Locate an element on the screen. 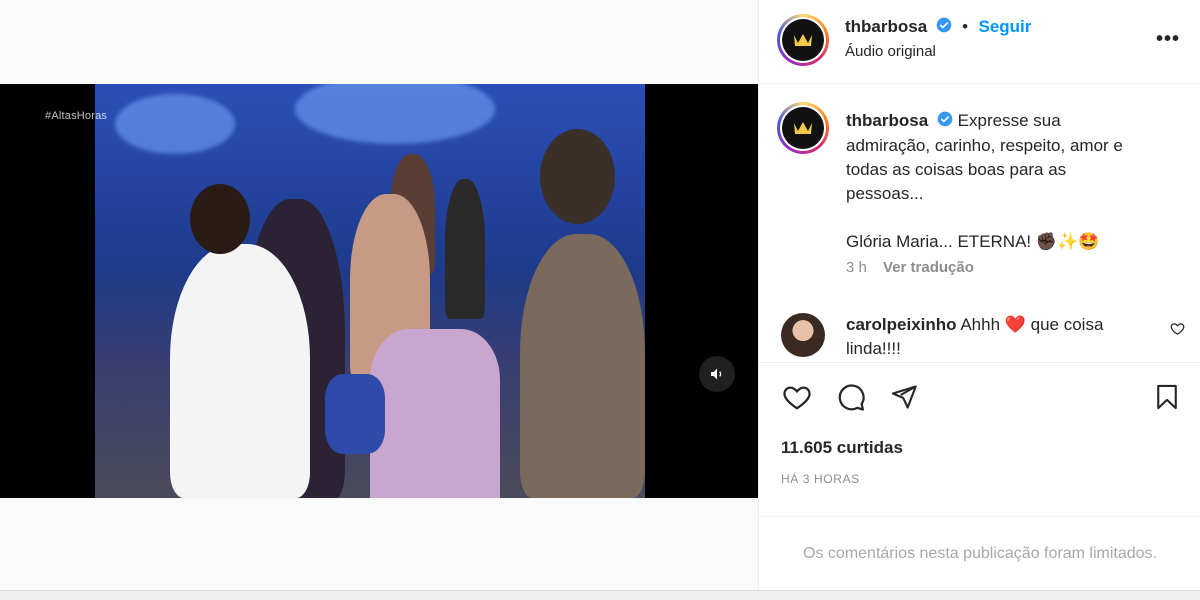 This screenshot has width=1200, height=600. caption-line: todas as coisas boas para as is located at coordinates (956, 169).